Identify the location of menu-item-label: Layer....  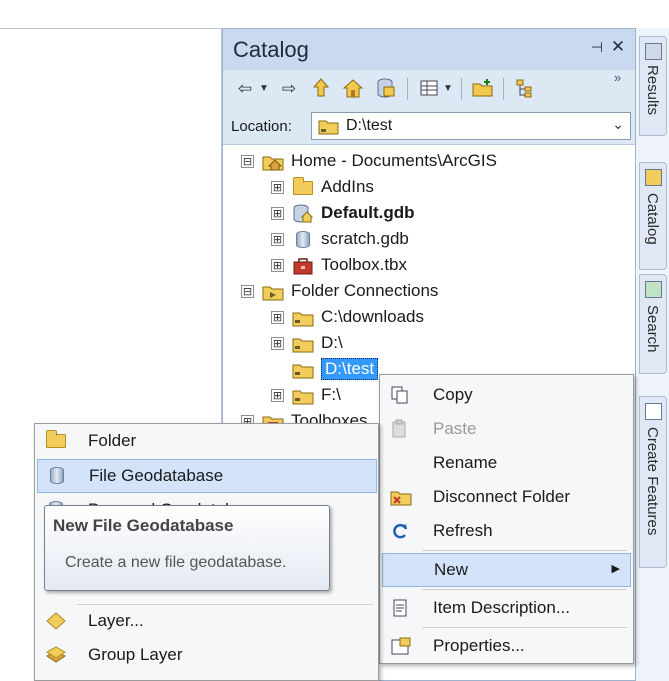
(116, 620).